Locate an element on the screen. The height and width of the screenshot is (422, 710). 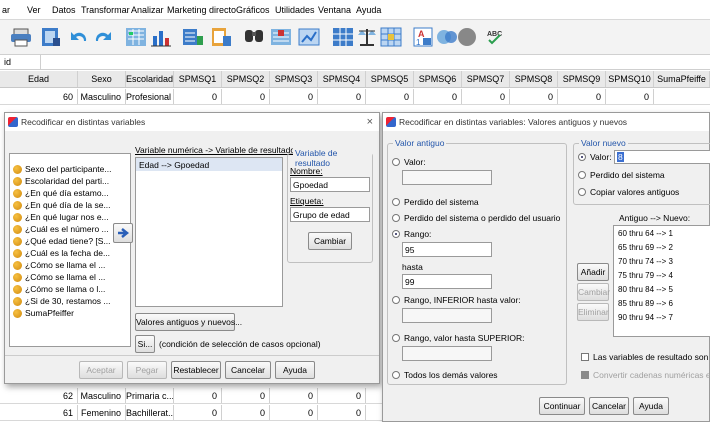
label-field: Grupo de edad is located at coordinates (330, 214).